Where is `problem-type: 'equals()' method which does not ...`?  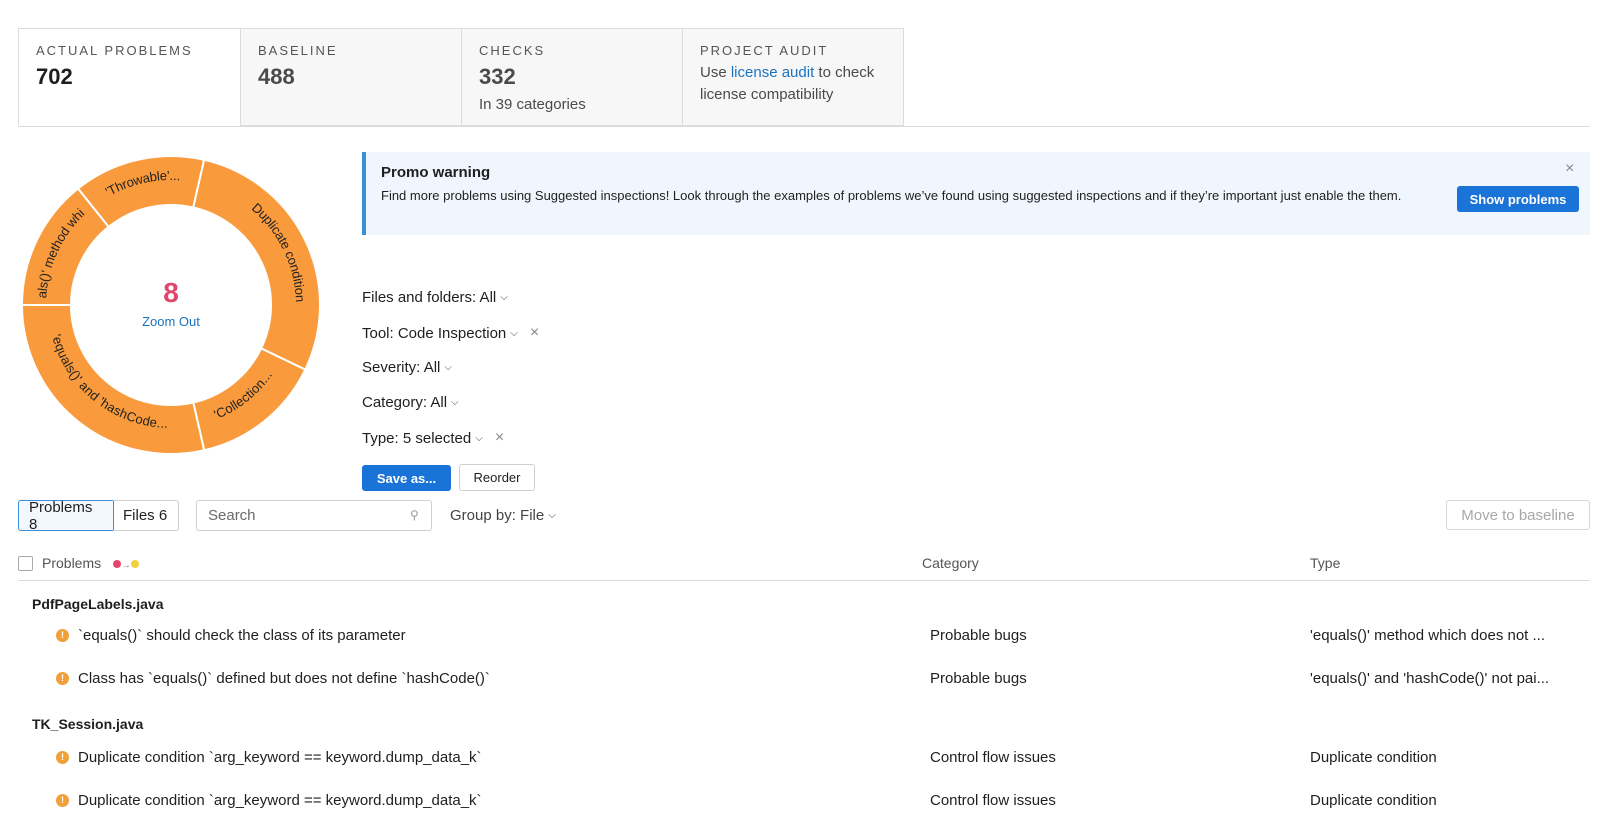
problem-type: 'equals()' method which does not ... is located at coordinates (1428, 635).